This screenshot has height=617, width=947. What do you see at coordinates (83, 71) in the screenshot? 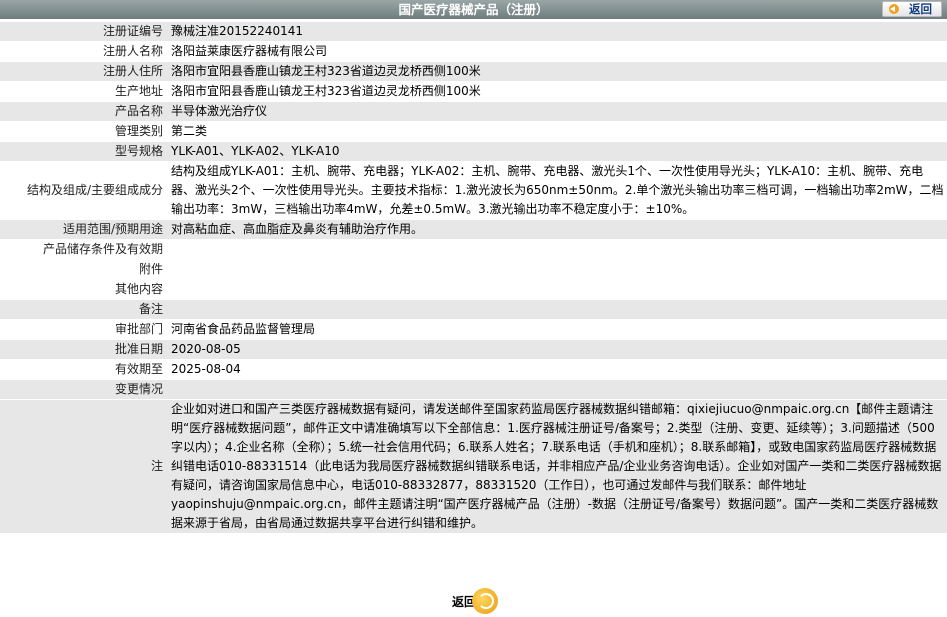
I see `field-label: 注册人住所` at bounding box center [83, 71].